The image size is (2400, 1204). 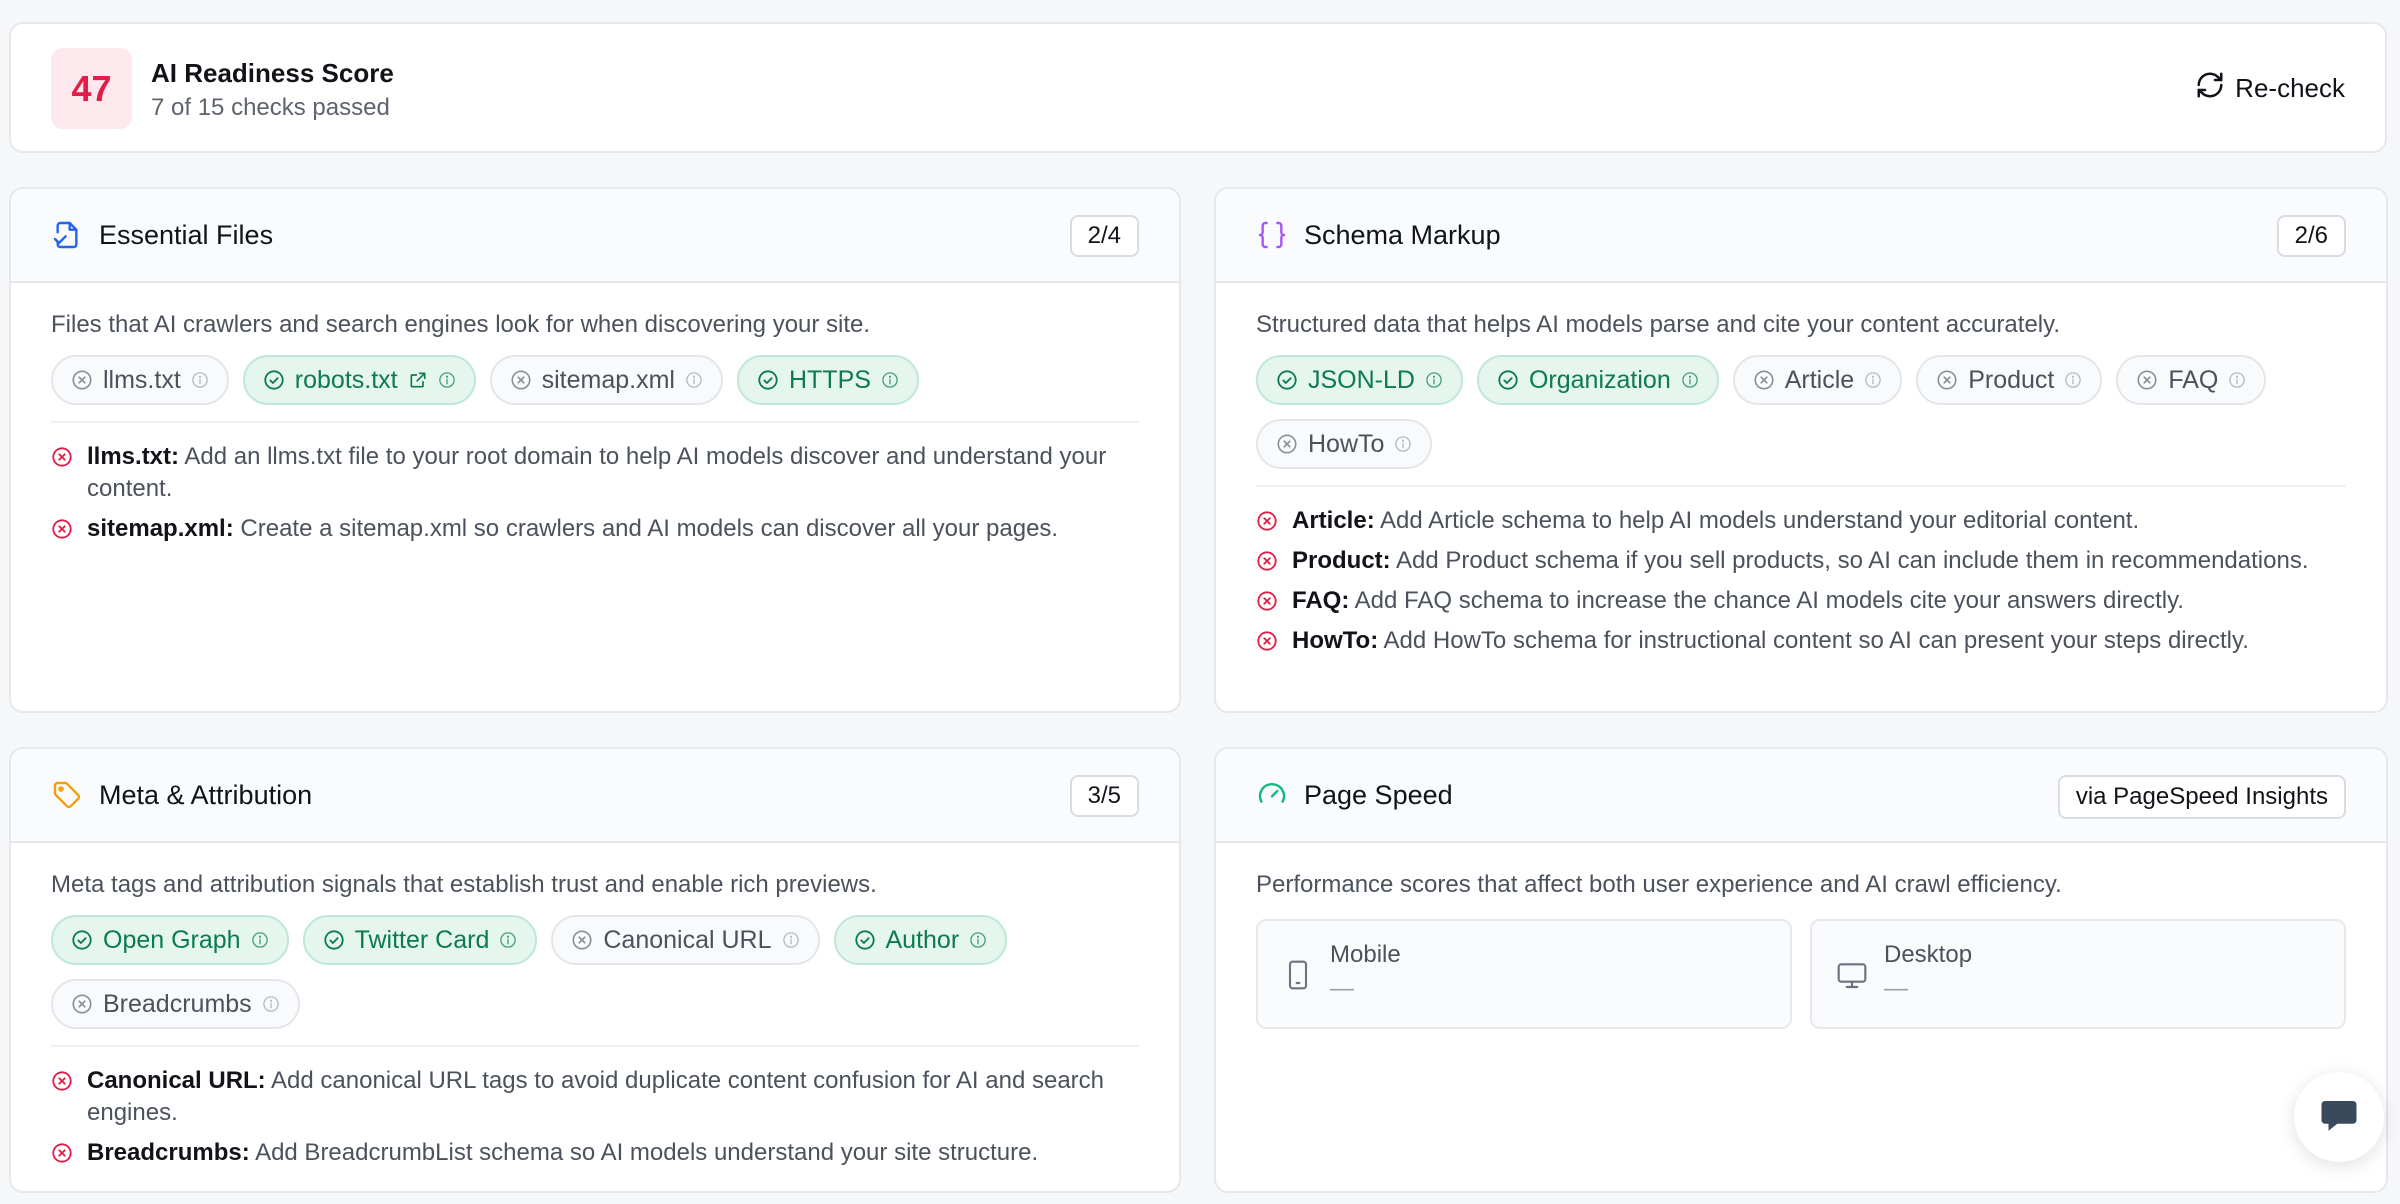 What do you see at coordinates (920, 940) in the screenshot?
I see `check-chip: Author` at bounding box center [920, 940].